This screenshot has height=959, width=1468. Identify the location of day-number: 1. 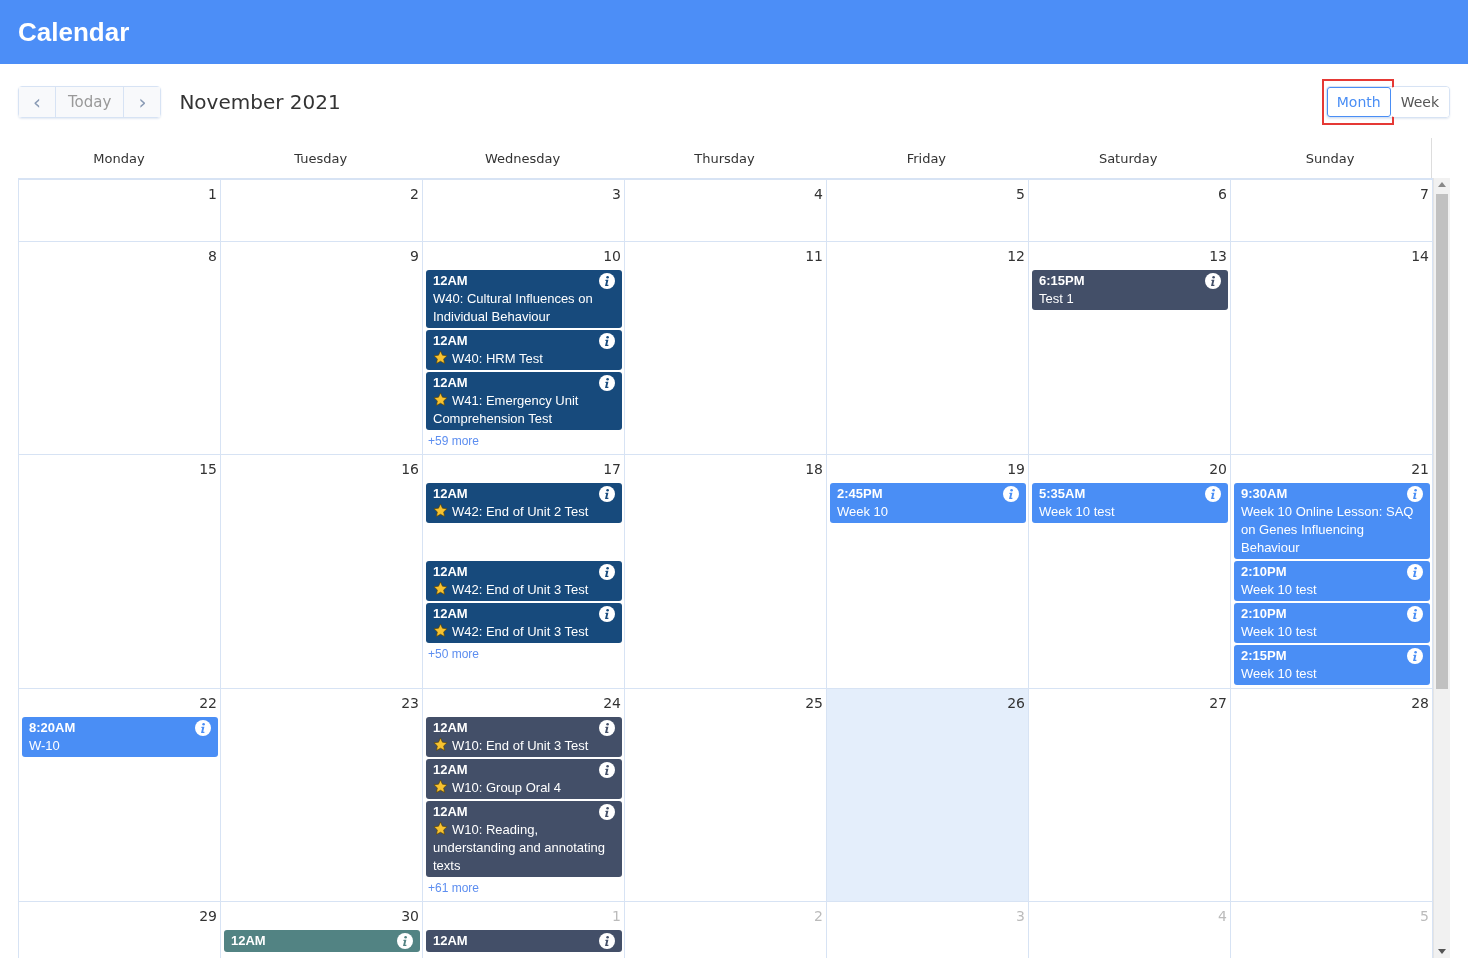
(213, 194).